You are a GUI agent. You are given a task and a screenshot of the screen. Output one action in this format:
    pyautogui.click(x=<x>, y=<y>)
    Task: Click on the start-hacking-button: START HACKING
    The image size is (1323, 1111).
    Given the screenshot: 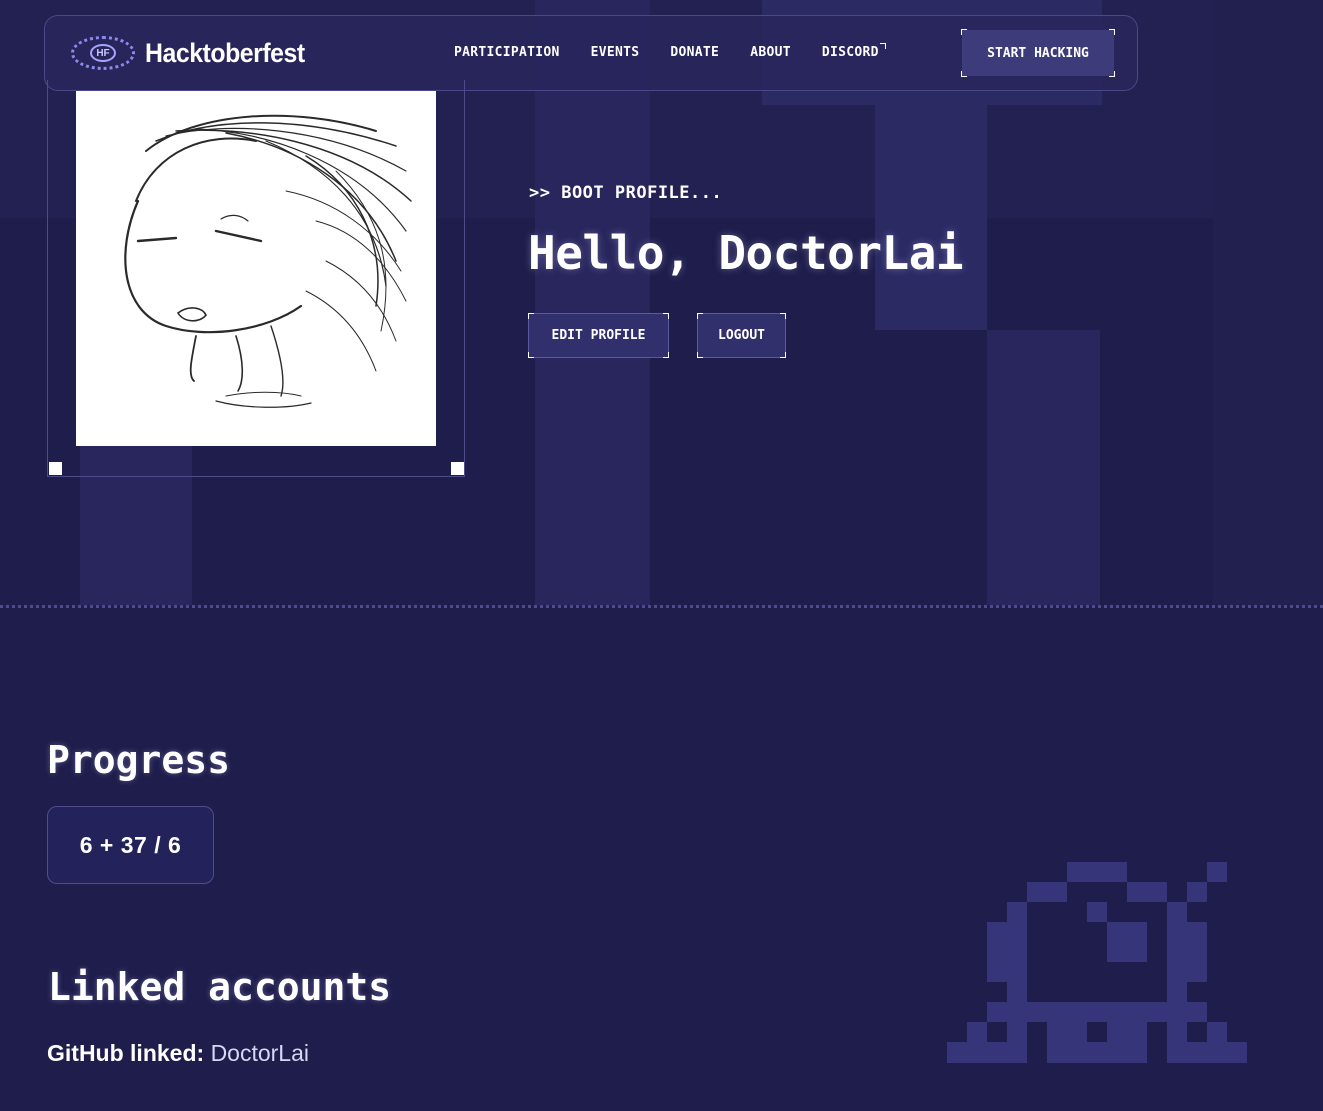 What is the action you would take?
    pyautogui.click(x=1038, y=53)
    